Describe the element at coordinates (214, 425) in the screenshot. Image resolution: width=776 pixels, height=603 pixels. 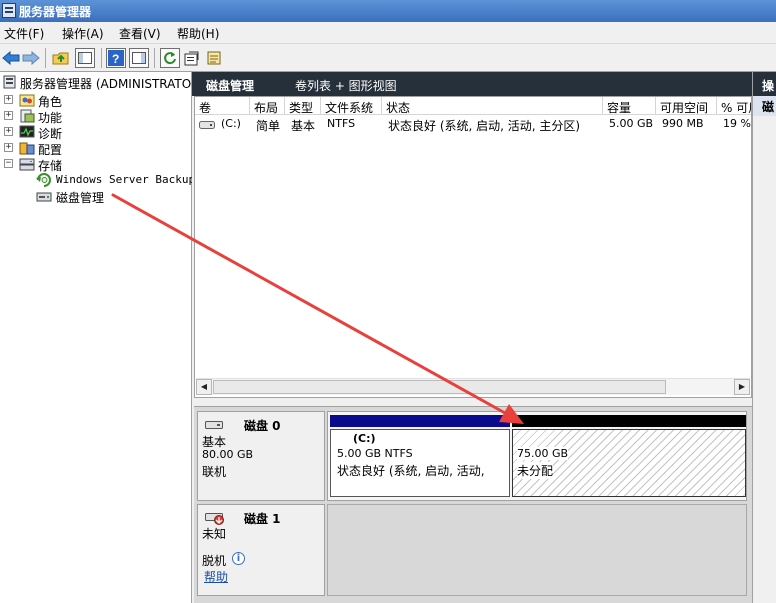
I see `disk-icon` at that location.